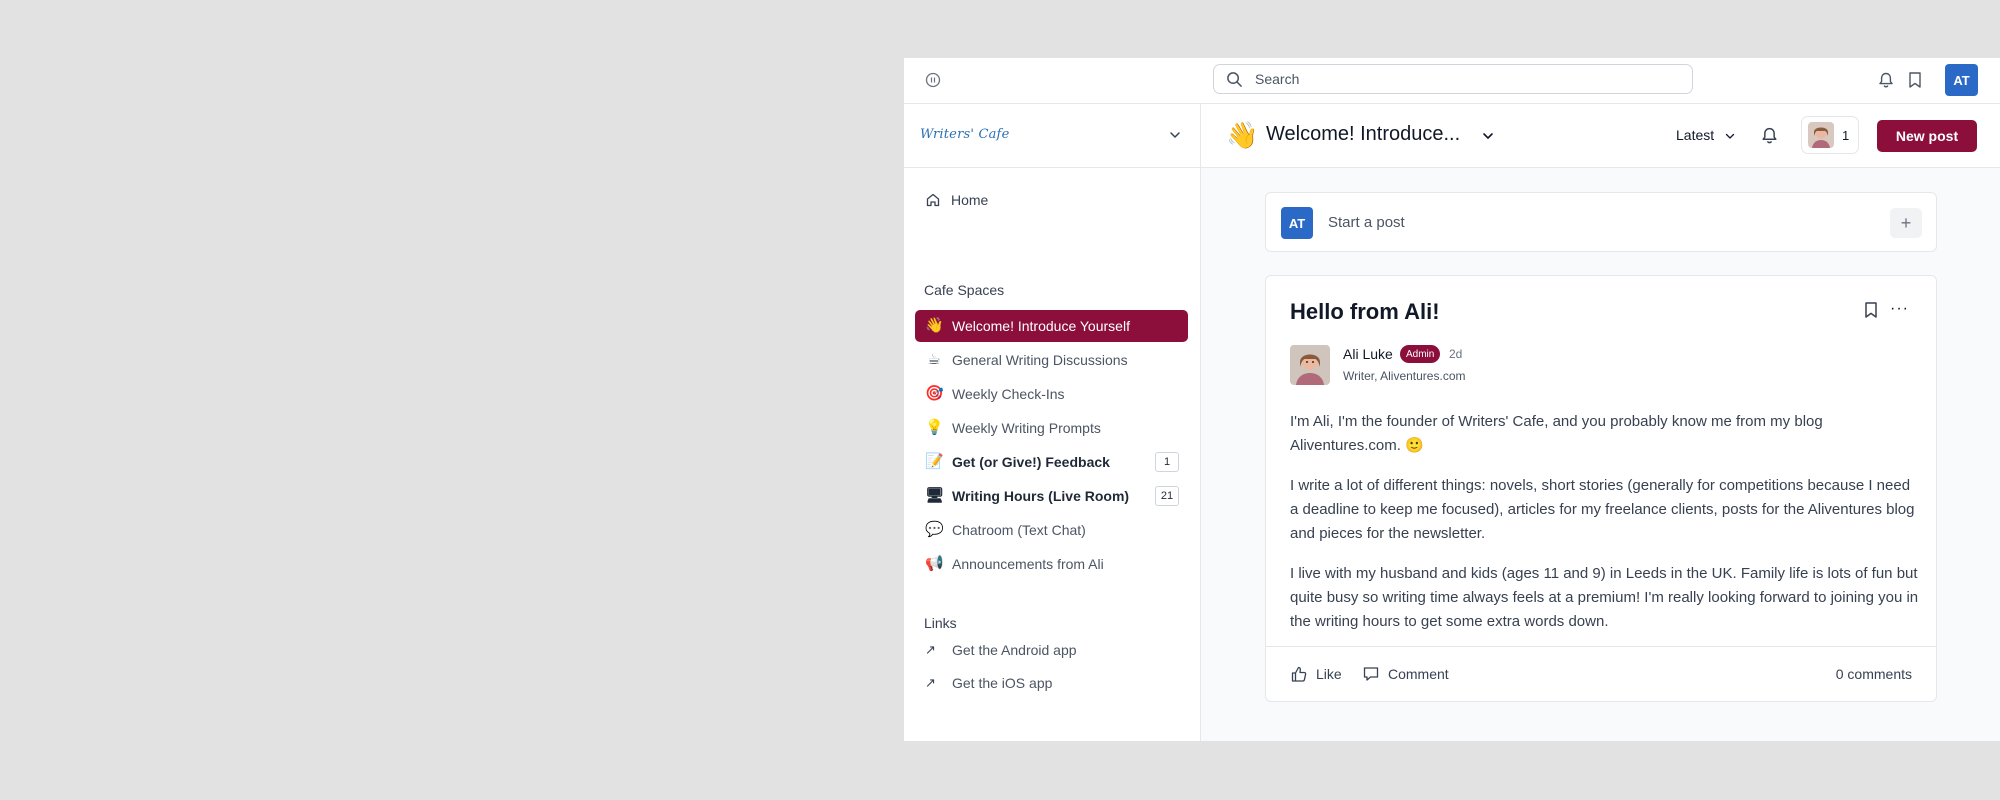 This screenshot has height=800, width=2000. I want to click on add-attachment-button: +, so click(1906, 223).